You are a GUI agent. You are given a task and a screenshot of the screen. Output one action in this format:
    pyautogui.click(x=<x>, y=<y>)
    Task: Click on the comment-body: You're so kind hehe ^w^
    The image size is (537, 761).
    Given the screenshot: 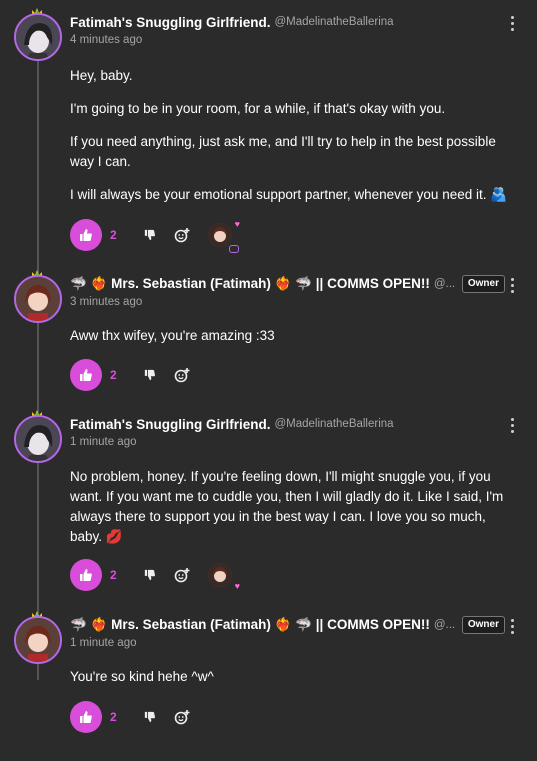 What is the action you would take?
    pyautogui.click(x=292, y=683)
    